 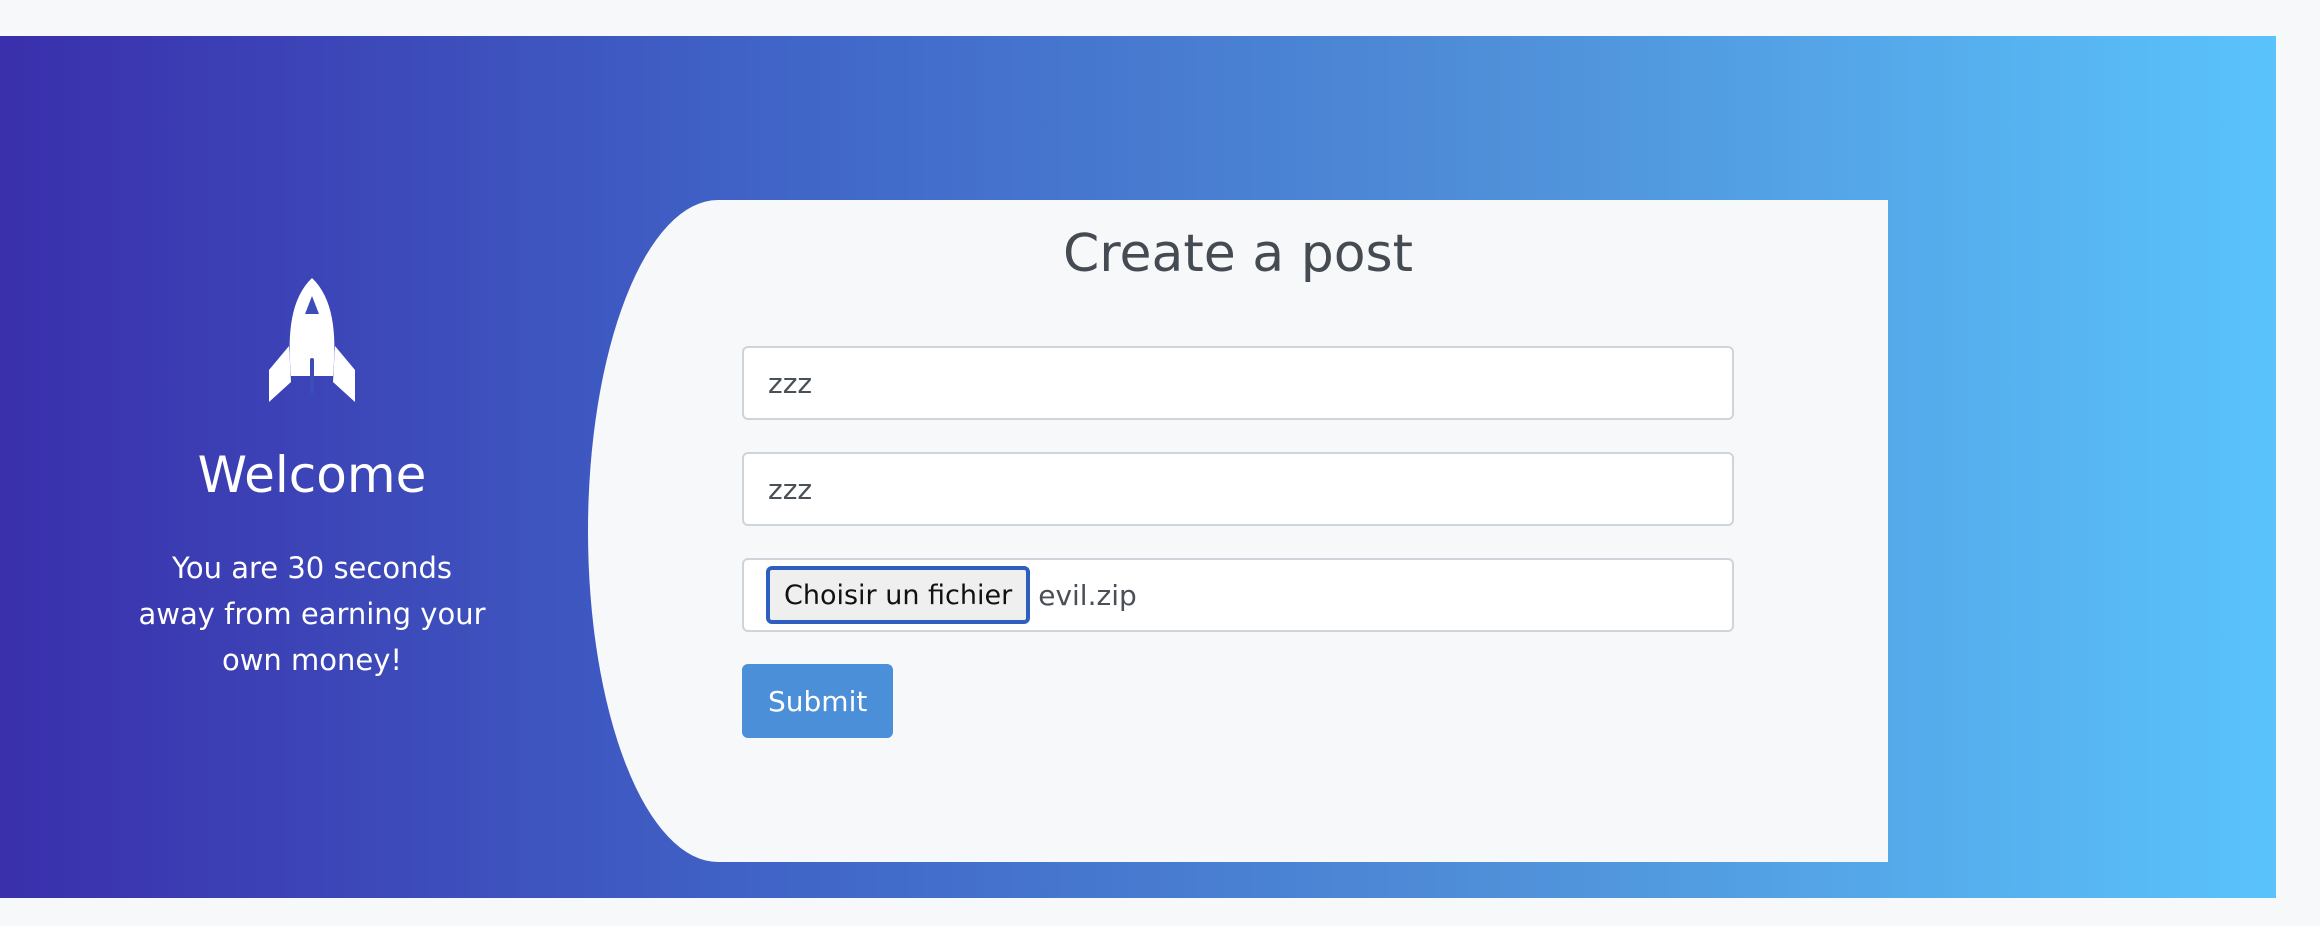 I want to click on file-upload-field: Choisir un fichier evil.zip, so click(x=1238, y=595).